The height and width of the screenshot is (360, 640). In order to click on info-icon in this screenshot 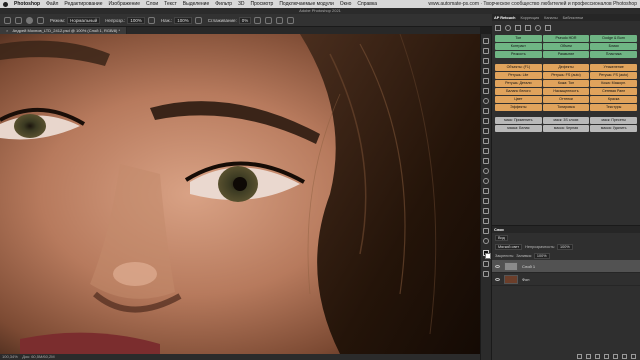, I will do `click(538, 28)`.